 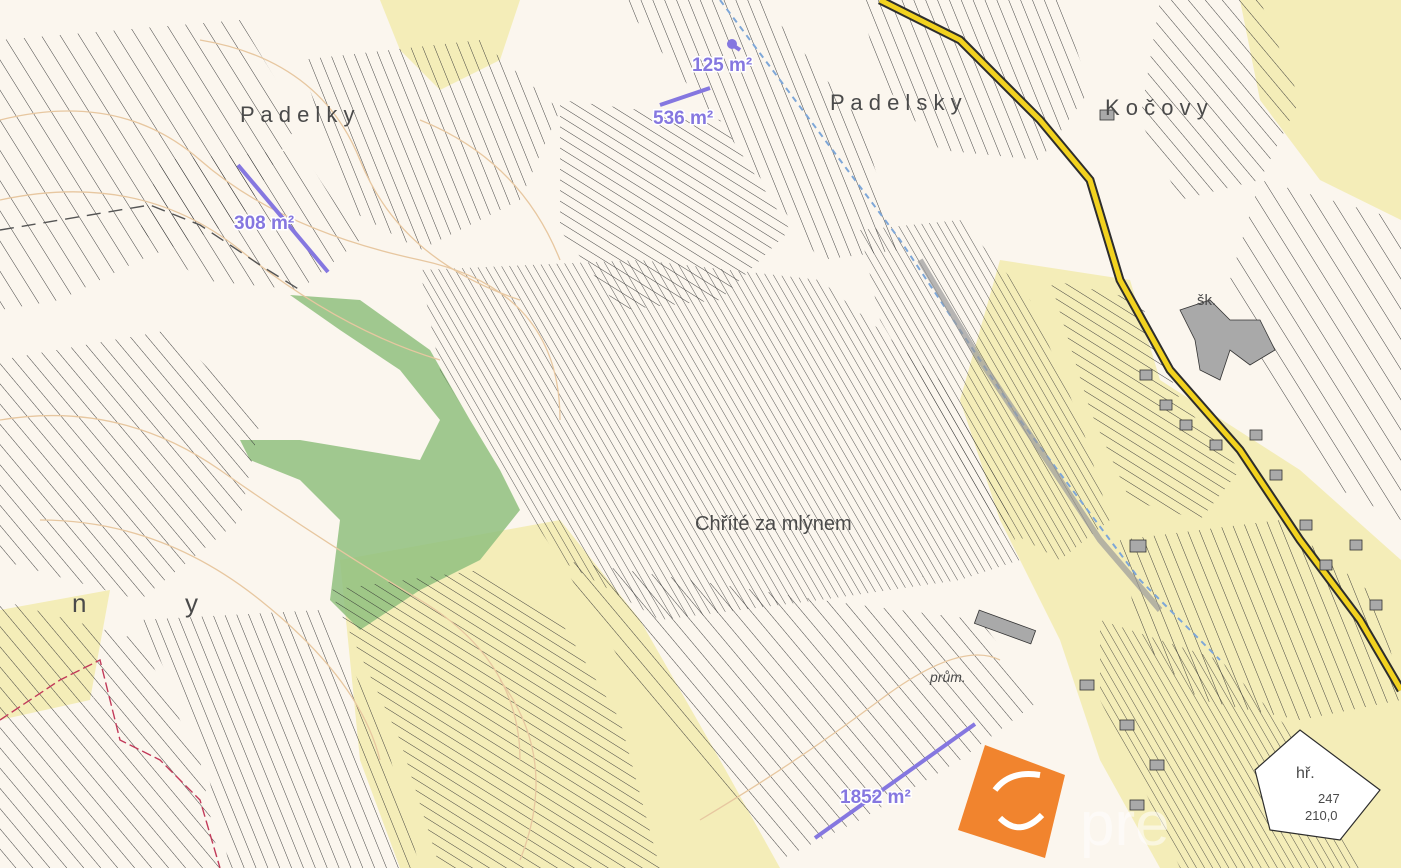 What do you see at coordinates (1156, 107) in the screenshot?
I see `place-name-kocovy: K o č o v y` at bounding box center [1156, 107].